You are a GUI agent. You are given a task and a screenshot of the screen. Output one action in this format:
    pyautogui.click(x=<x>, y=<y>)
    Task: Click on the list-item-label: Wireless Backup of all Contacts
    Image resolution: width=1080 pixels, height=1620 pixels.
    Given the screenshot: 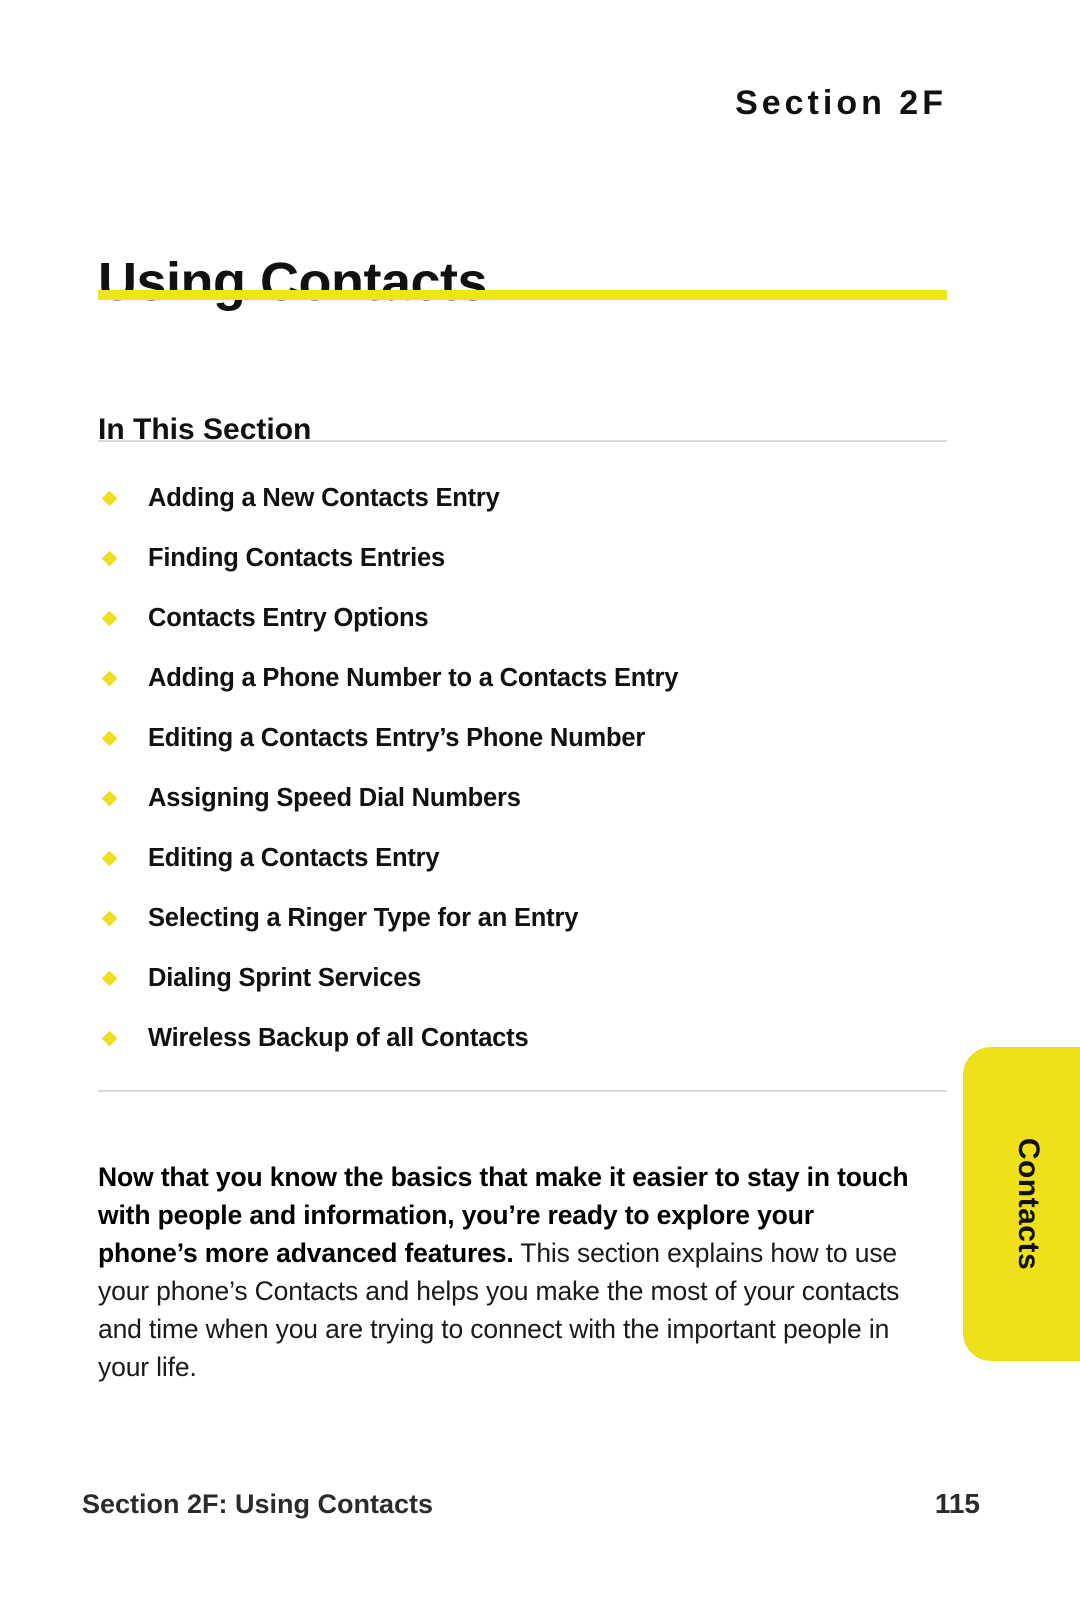 What is the action you would take?
    pyautogui.click(x=338, y=1037)
    